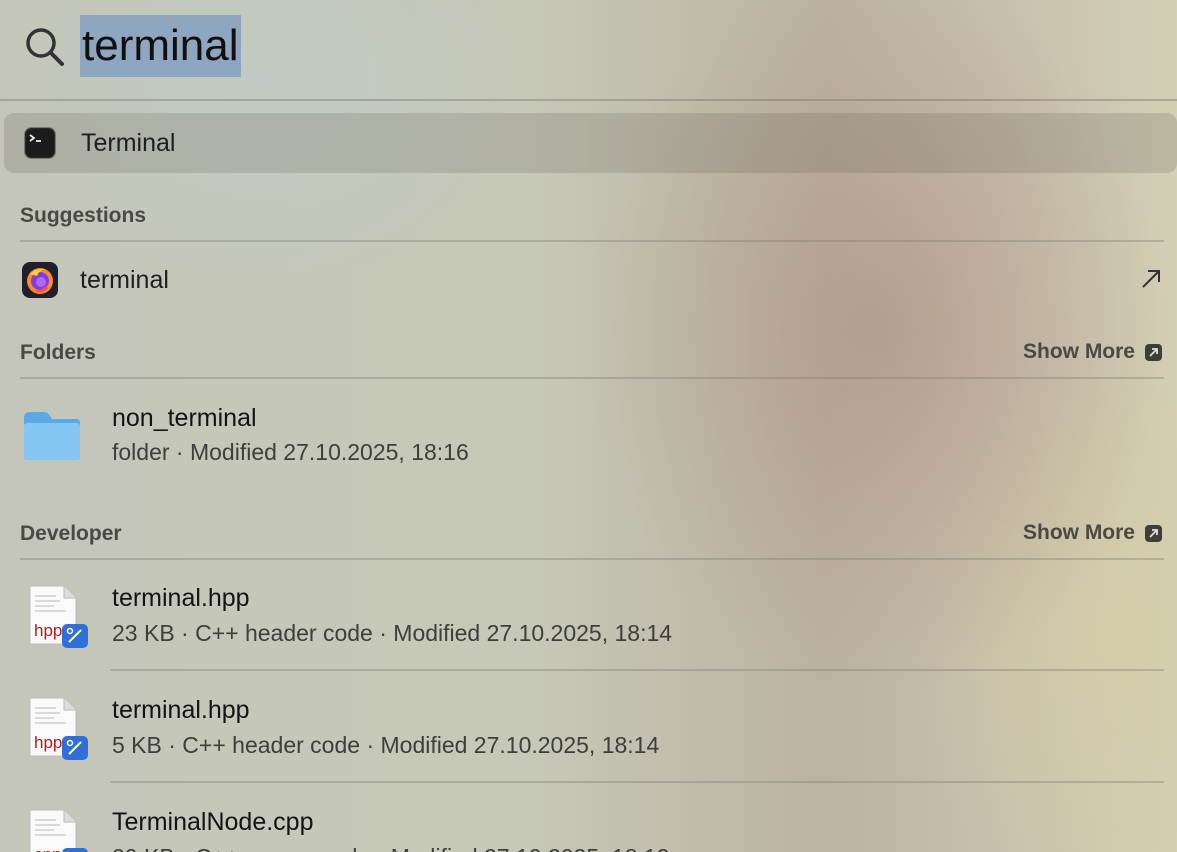 The image size is (1177, 852). I want to click on developer-show-more-button: Show More, so click(1092, 533).